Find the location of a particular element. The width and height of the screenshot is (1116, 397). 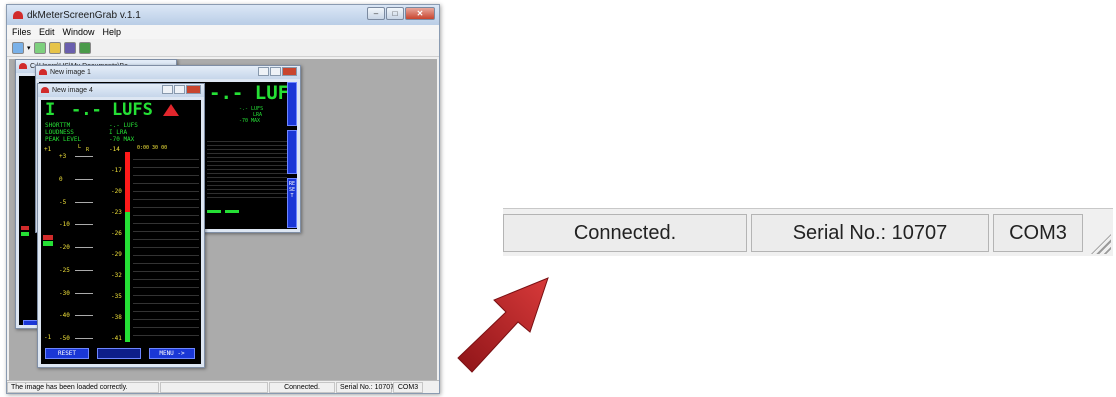

status-port: COM3 is located at coordinates (408, 387).